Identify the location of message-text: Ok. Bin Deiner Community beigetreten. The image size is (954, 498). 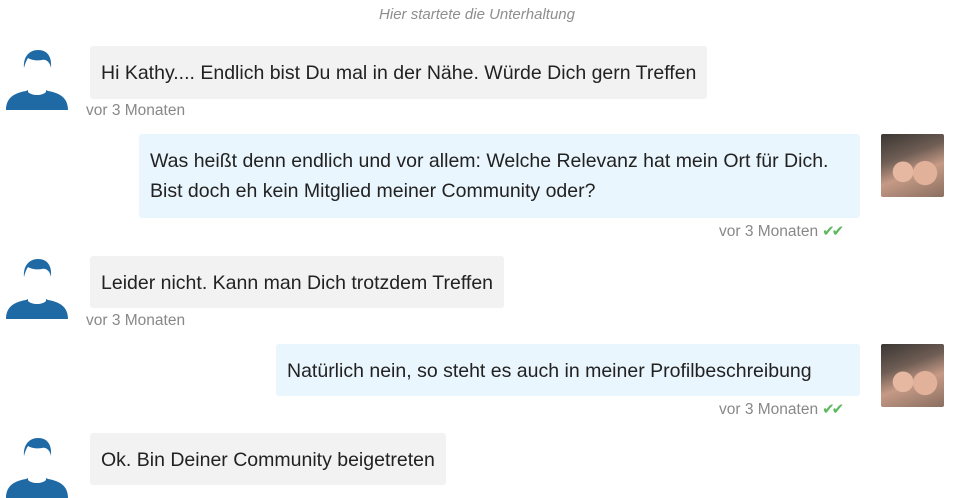
(268, 460).